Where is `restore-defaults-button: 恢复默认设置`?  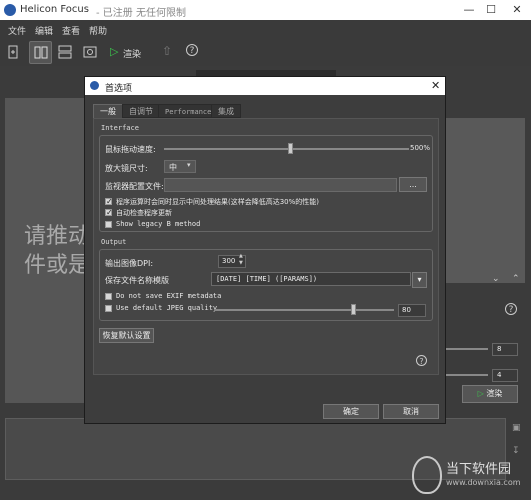
restore-defaults-button: 恢复默认设置 is located at coordinates (126, 335).